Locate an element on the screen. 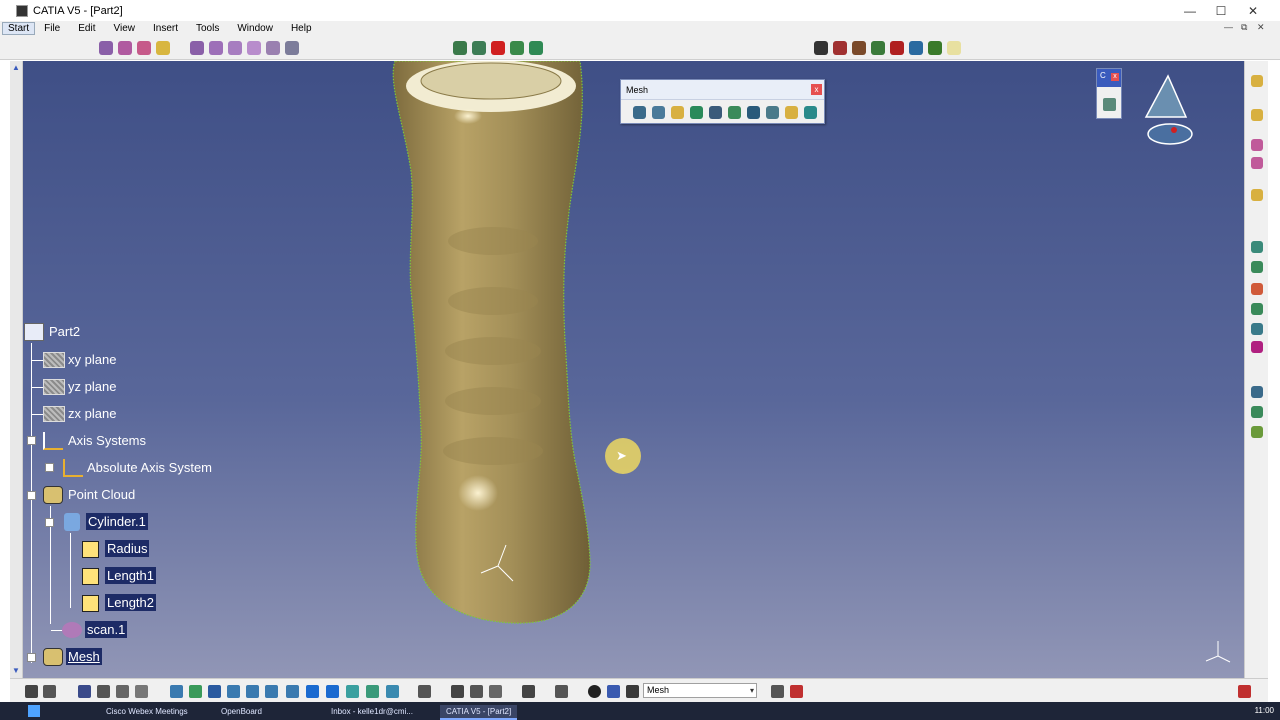 The width and height of the screenshot is (1280, 720). swap-space-icon is located at coordinates (392, 691).